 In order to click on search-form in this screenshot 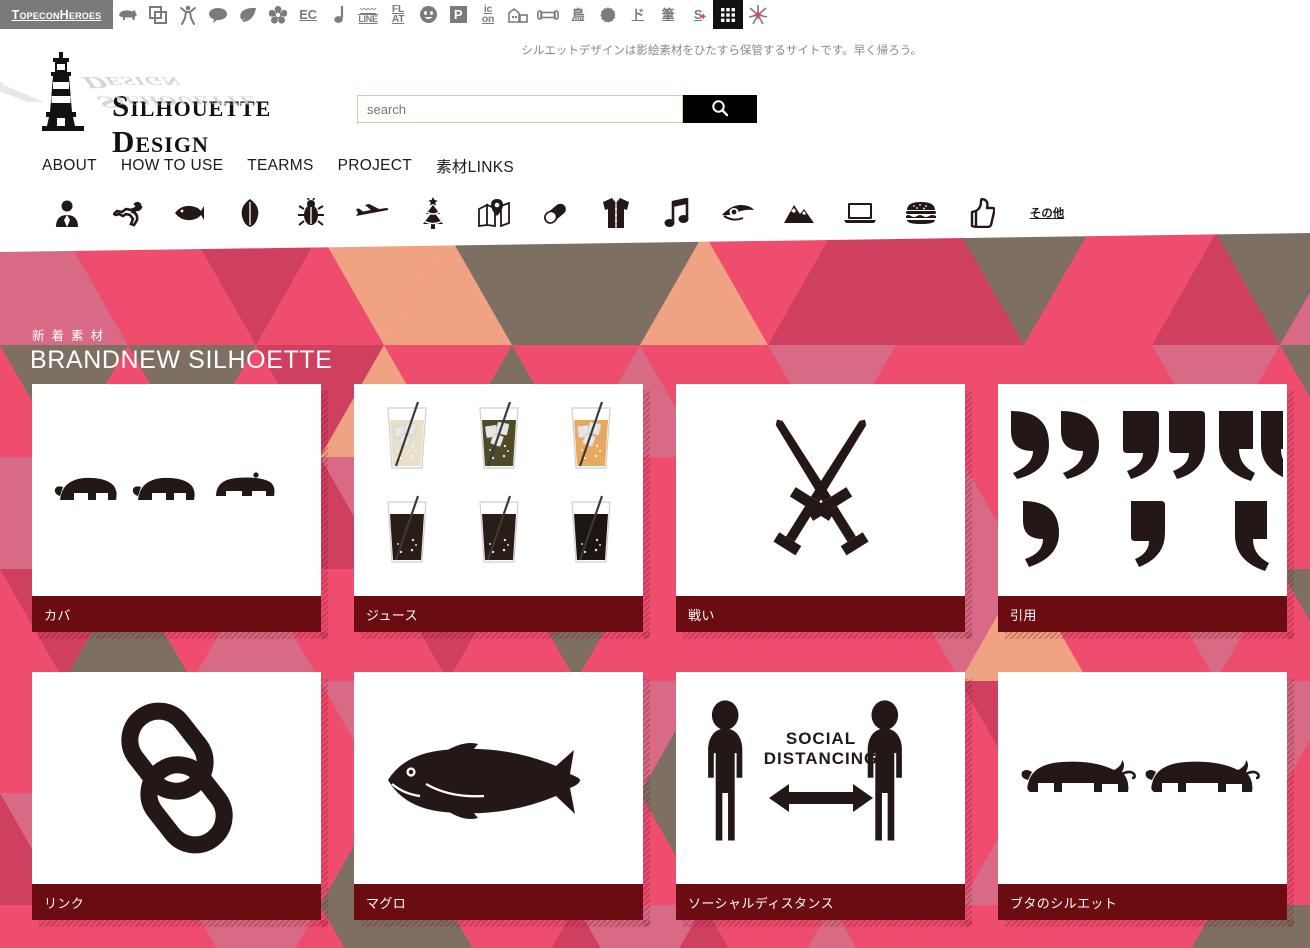, I will do `click(557, 109)`.